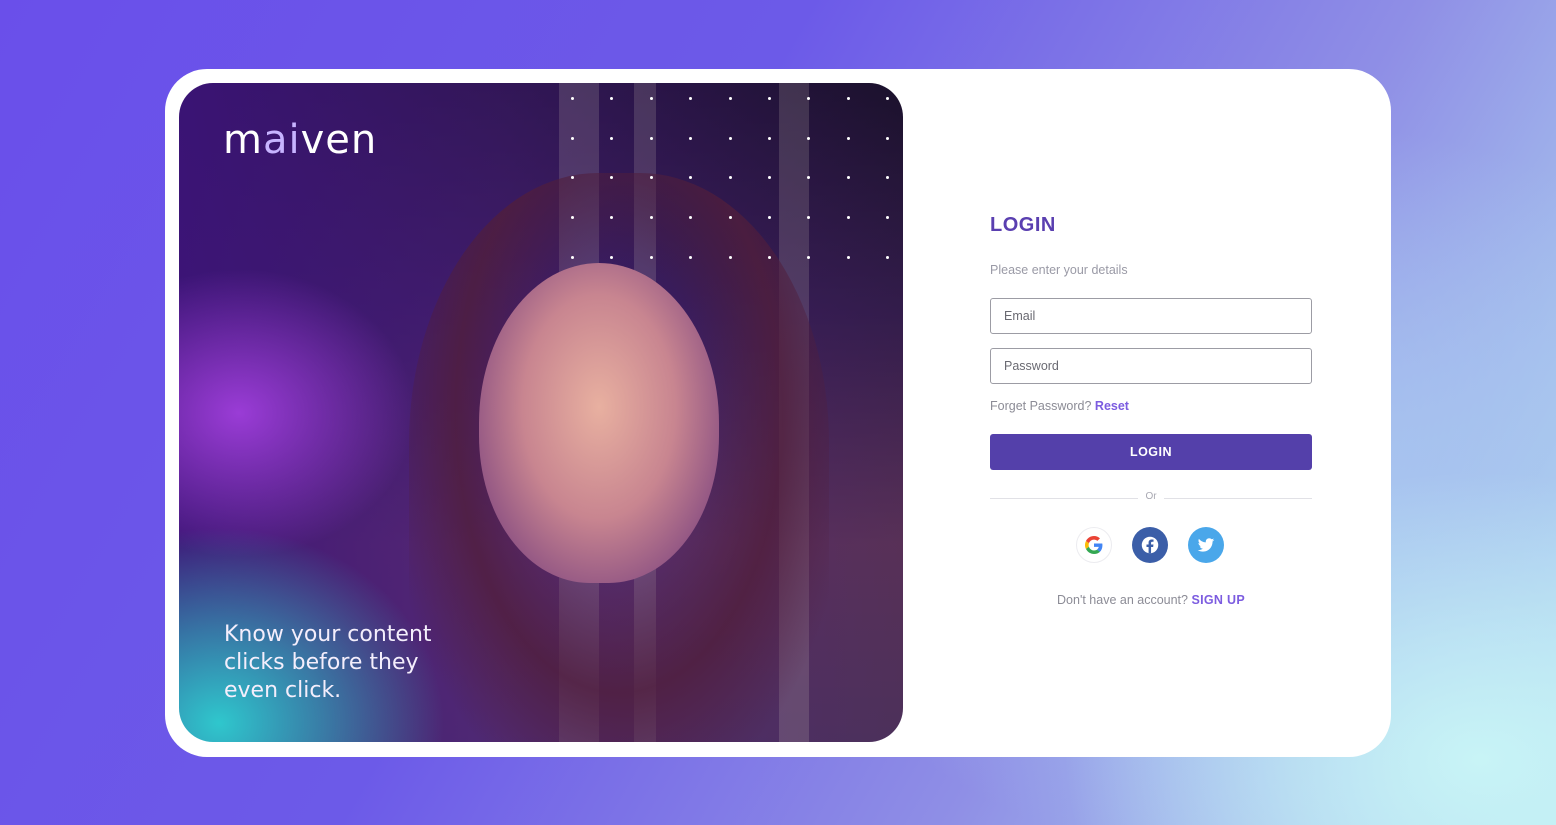 The height and width of the screenshot is (825, 1556). What do you see at coordinates (1151, 452) in the screenshot?
I see `login-button: LOGIN` at bounding box center [1151, 452].